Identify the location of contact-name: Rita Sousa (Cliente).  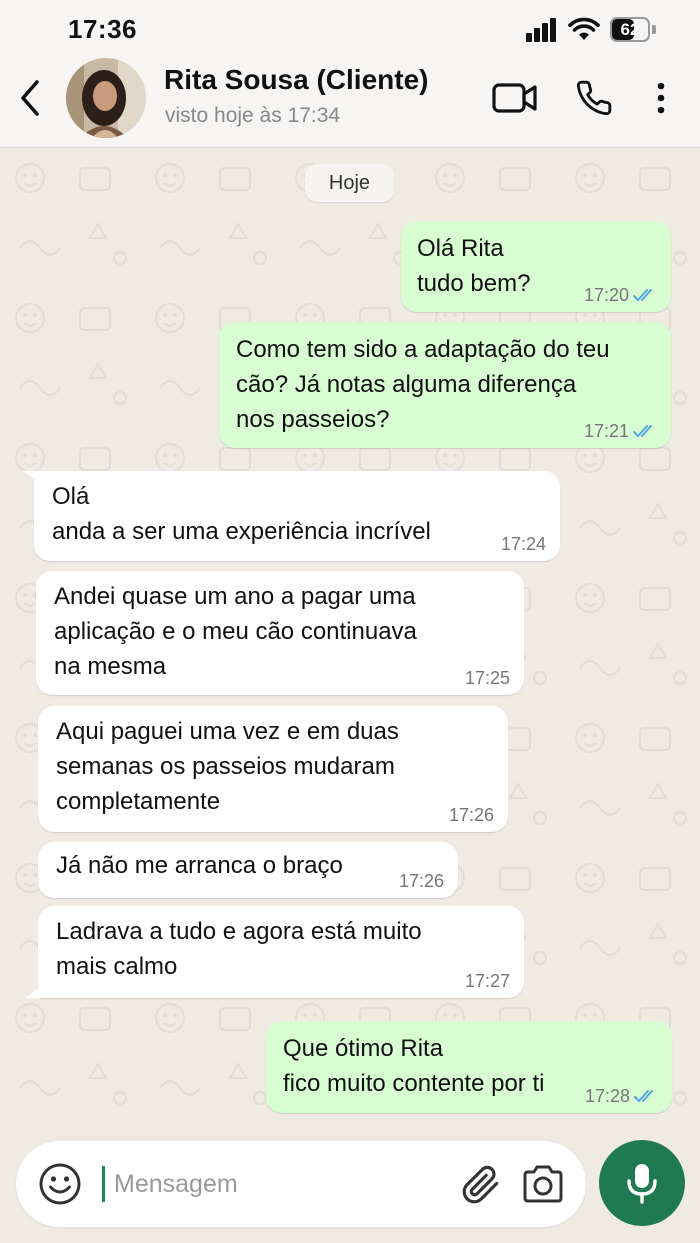
(296, 80).